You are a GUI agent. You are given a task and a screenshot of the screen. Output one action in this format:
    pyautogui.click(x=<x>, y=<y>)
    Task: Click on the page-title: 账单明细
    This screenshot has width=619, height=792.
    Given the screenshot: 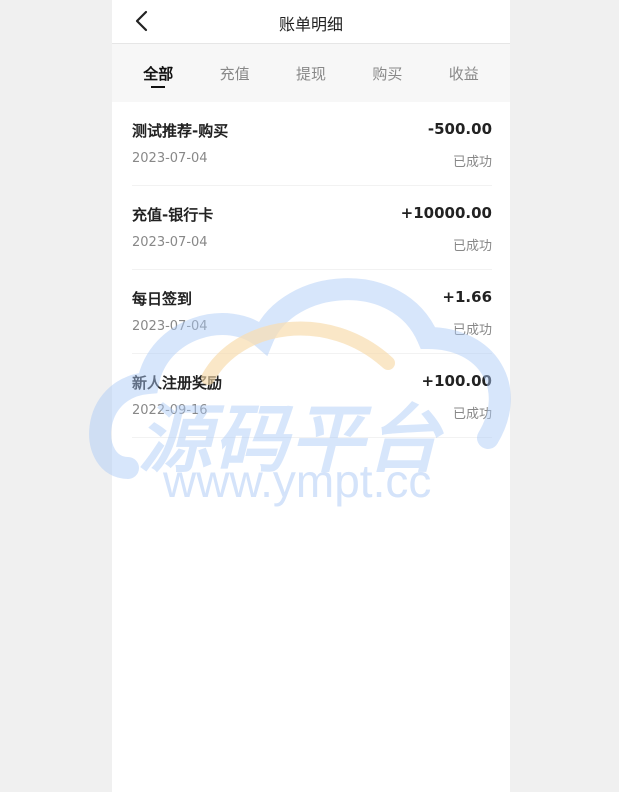 What is the action you would take?
    pyautogui.click(x=310, y=24)
    